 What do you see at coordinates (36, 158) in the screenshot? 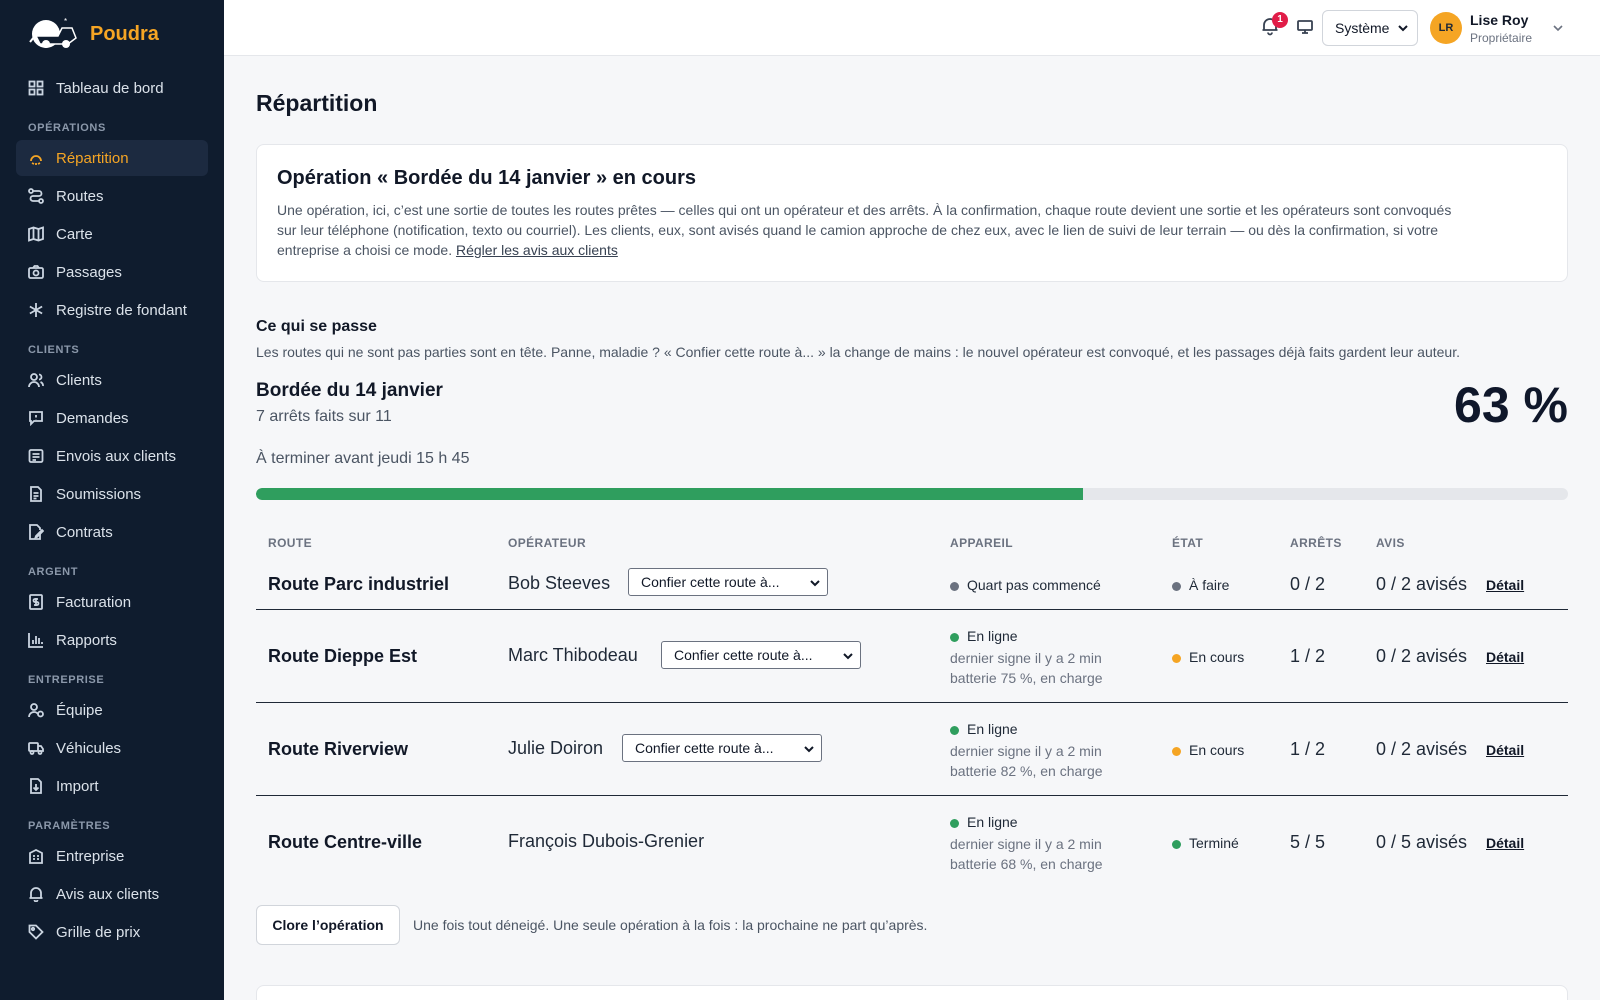
I see `dispatch-icon` at bounding box center [36, 158].